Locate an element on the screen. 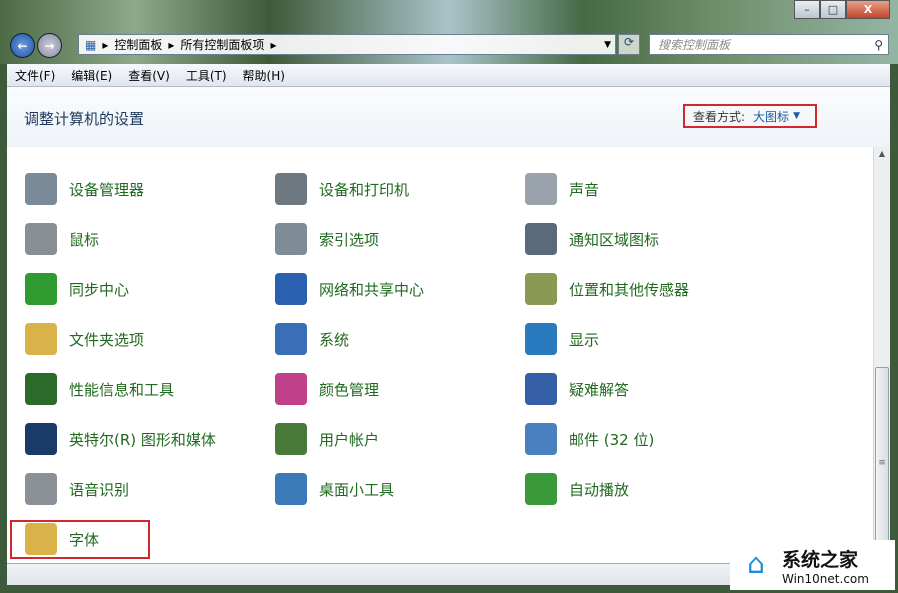 The image size is (898, 593). breadcrumb-control-panel: 控制面板 is located at coordinates (138, 44).